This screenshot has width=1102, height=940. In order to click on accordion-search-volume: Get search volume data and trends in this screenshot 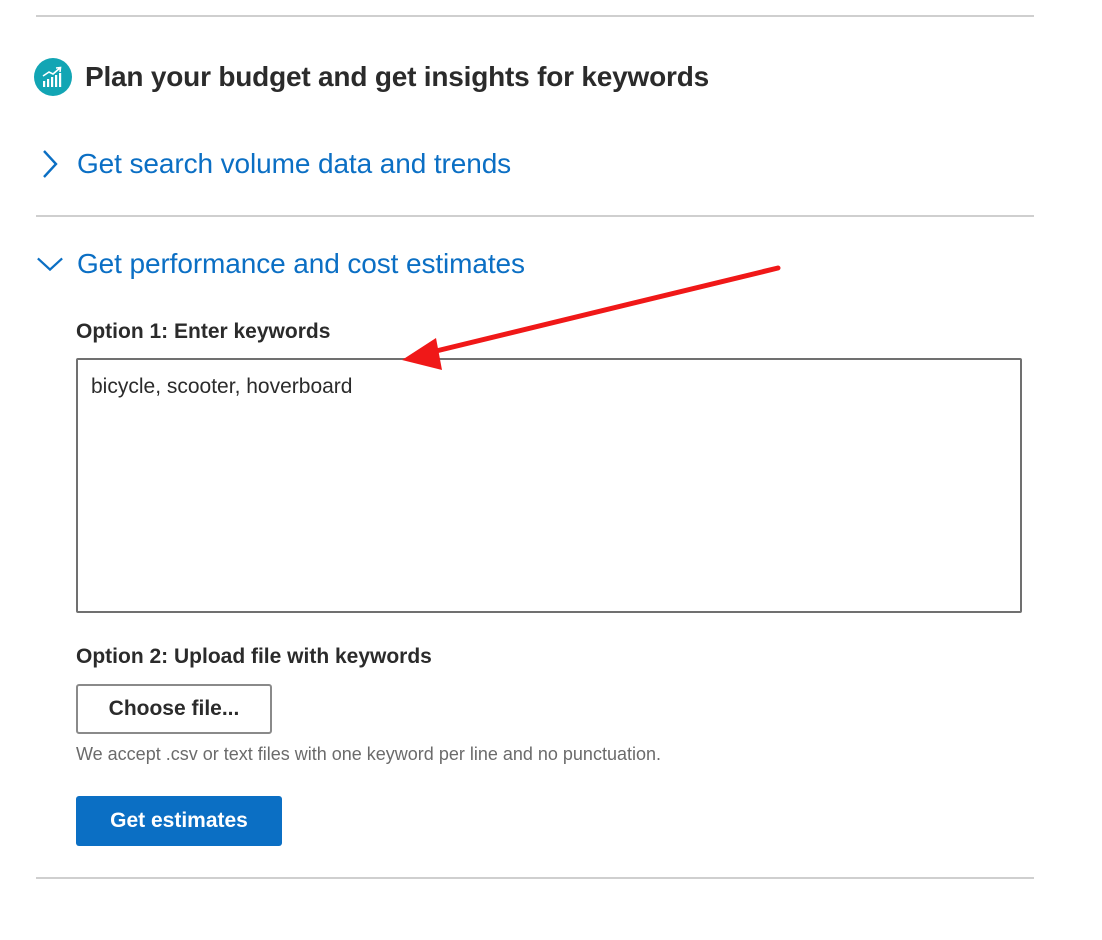, I will do `click(273, 164)`.